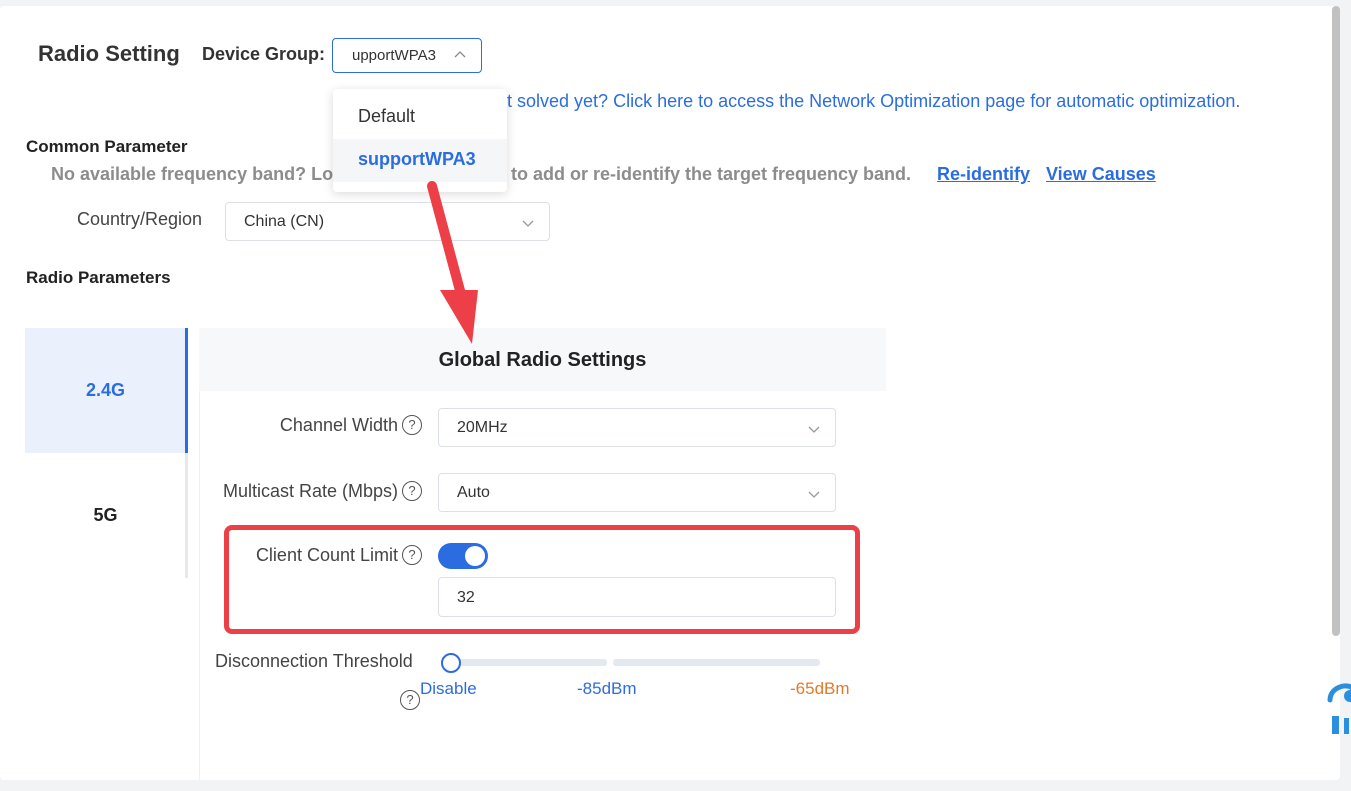 The image size is (1351, 791). Describe the element at coordinates (542, 359) in the screenshot. I see `global-radio-settings-title: Global Radio Settings` at that location.